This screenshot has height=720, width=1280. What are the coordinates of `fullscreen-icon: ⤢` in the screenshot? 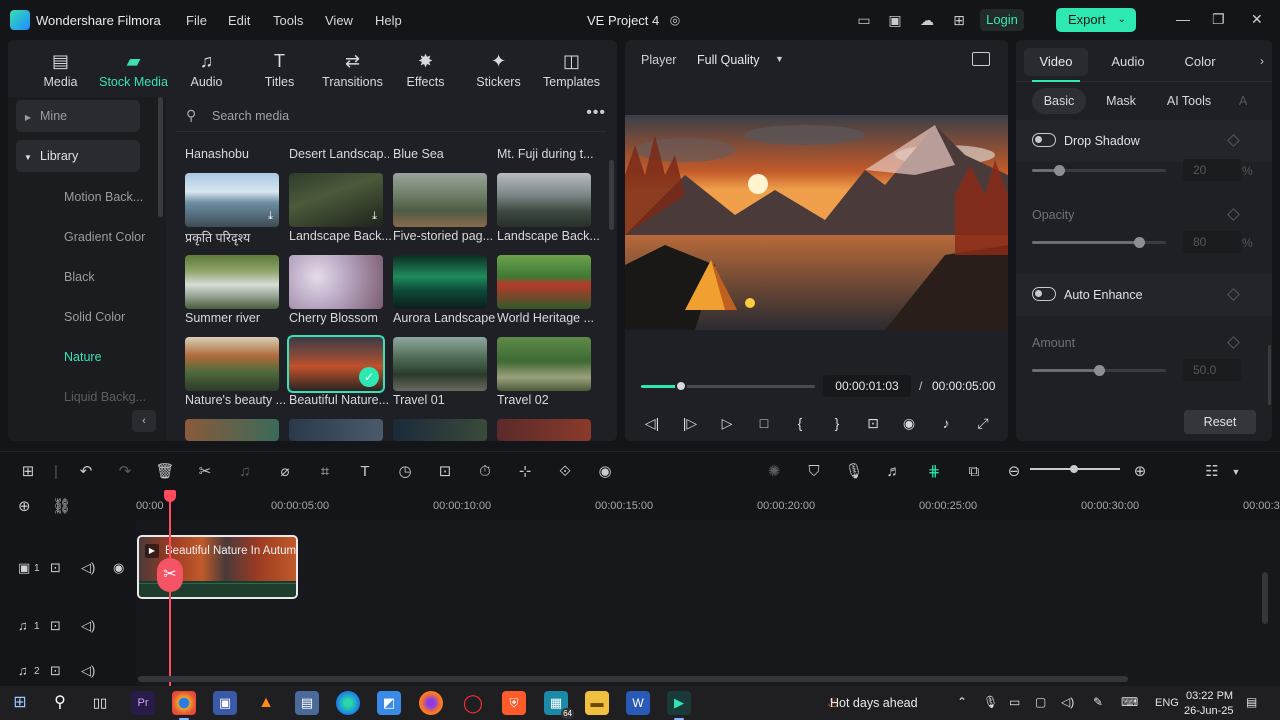 It's located at (983, 423).